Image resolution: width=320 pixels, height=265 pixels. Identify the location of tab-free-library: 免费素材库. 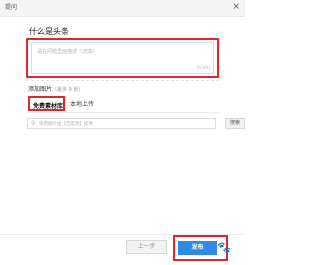
(46, 103).